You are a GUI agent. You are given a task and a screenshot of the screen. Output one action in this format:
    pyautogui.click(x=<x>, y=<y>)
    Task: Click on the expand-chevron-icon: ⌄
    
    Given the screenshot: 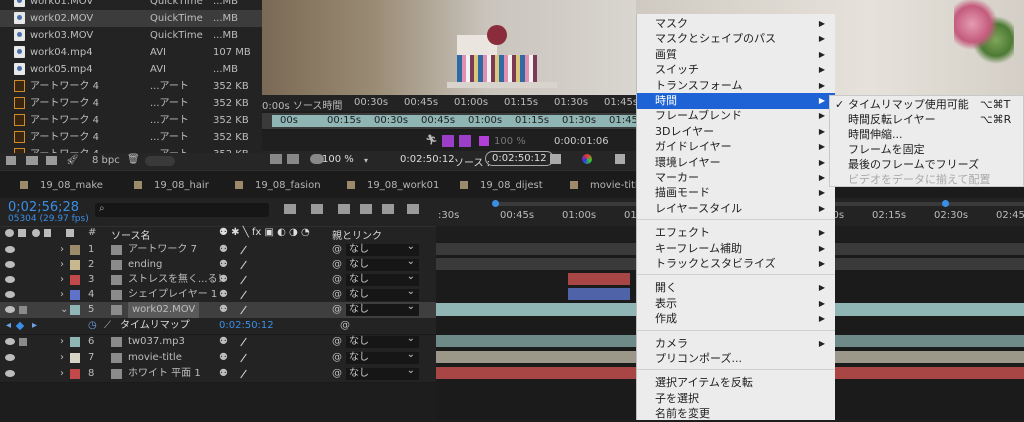 What is the action you would take?
    pyautogui.click(x=64, y=310)
    